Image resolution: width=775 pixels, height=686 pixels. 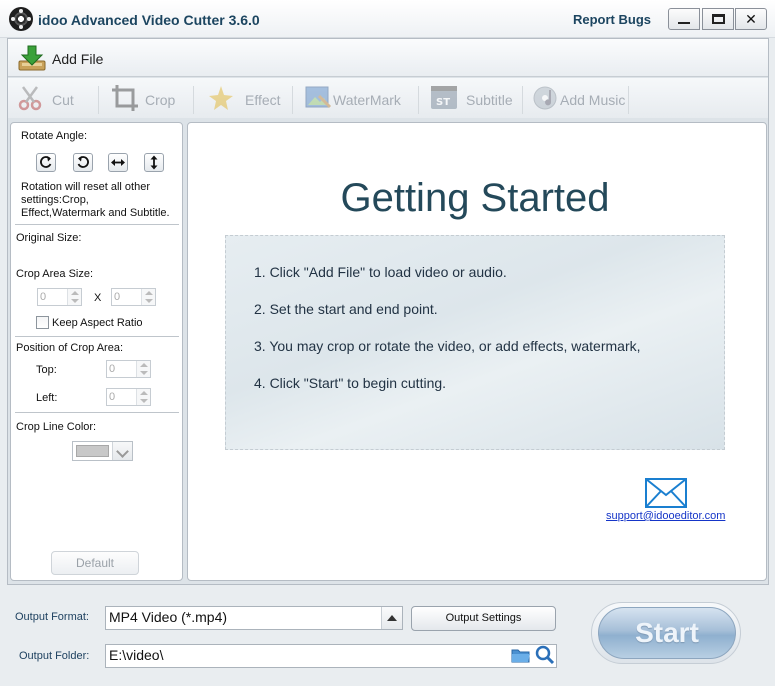 What do you see at coordinates (667, 633) in the screenshot?
I see `start-button: Start` at bounding box center [667, 633].